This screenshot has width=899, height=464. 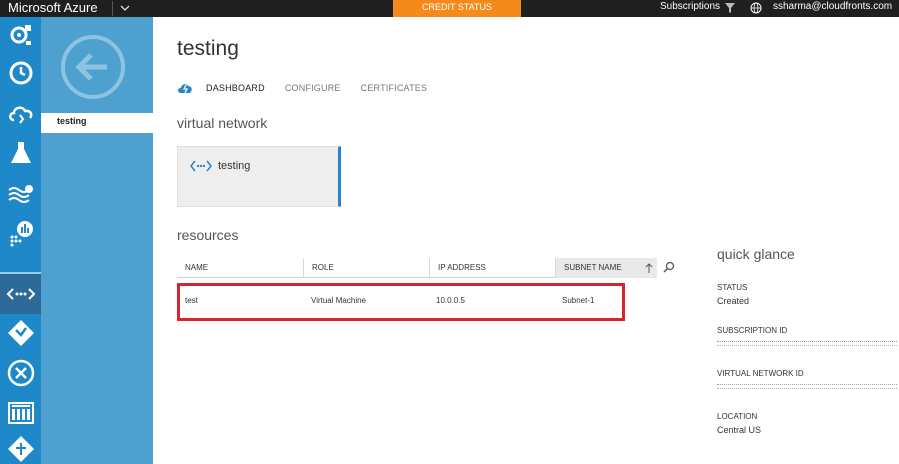 I want to click on subscription-id-label: SUBSCRIPTION ID, so click(x=752, y=330).